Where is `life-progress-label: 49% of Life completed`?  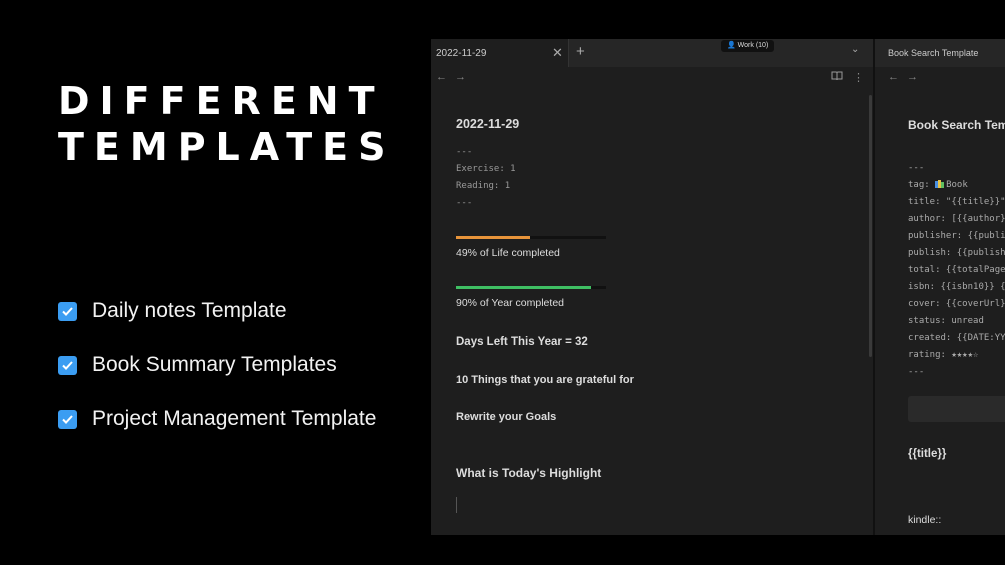
life-progress-label: 49% of Life completed is located at coordinates (508, 253).